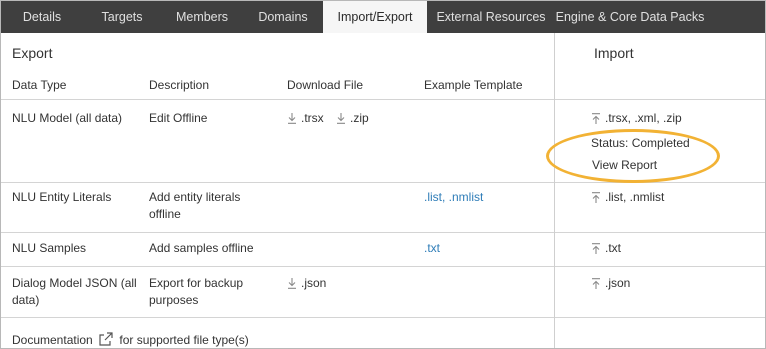  I want to click on upload-txt: .txt, so click(606, 248).